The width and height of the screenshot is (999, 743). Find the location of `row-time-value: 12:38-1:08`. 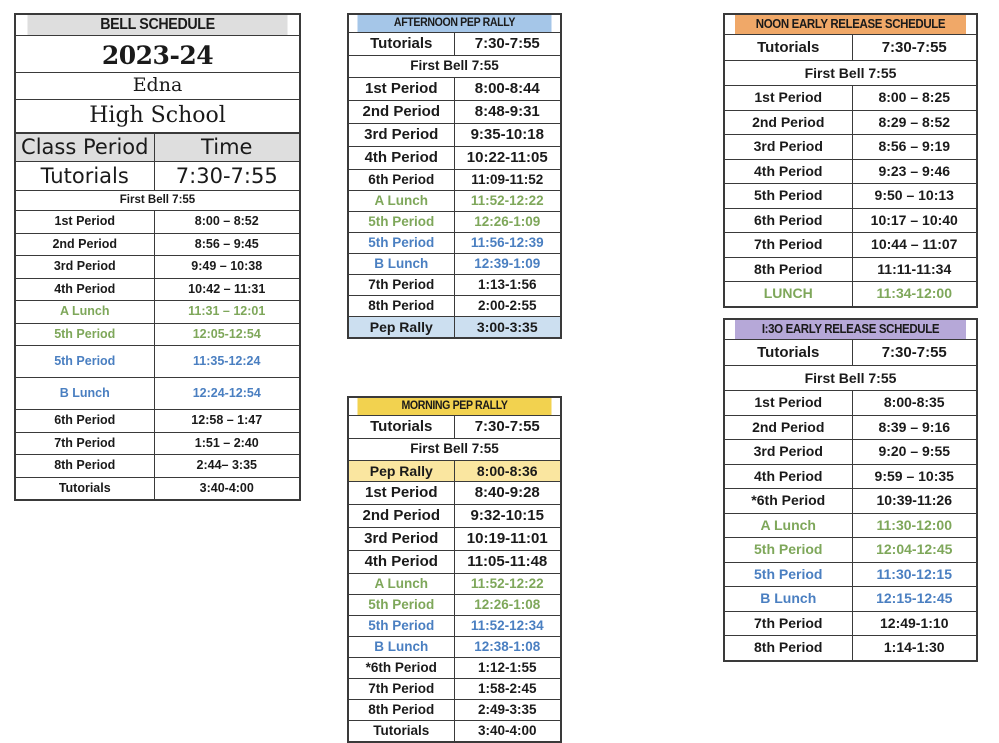

row-time-value: 12:38-1:08 is located at coordinates (507, 647).